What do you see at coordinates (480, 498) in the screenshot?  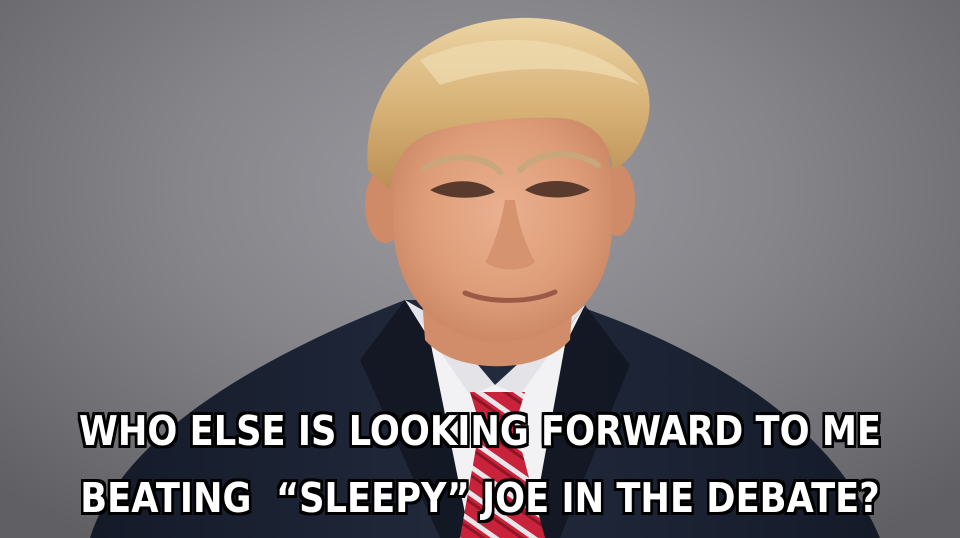 I see `caption-bottom-line: BEATING “SLEEPY” JOE IN THE DEBATE?` at bounding box center [480, 498].